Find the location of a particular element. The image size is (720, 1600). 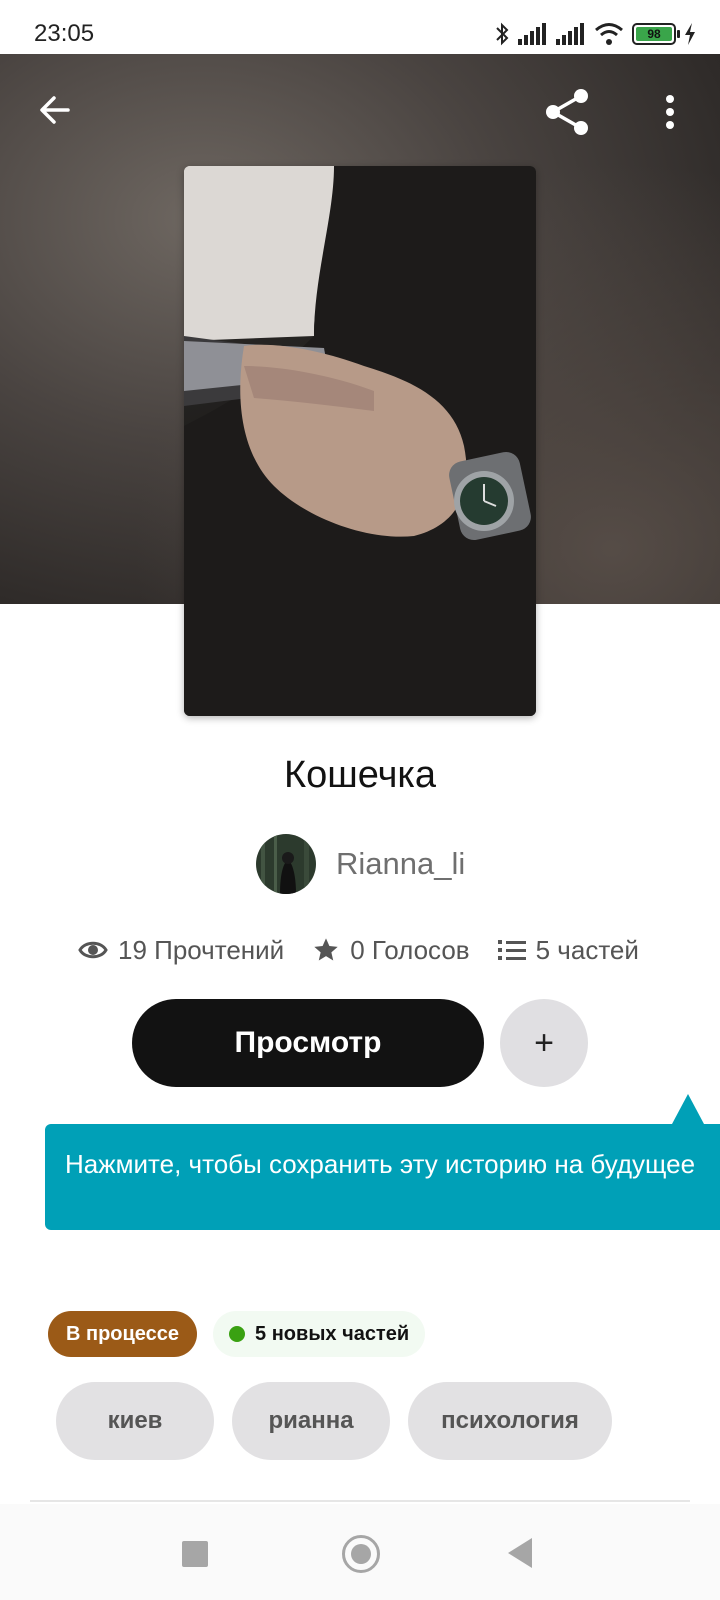

wifi-icon is located at coordinates (609, 34).